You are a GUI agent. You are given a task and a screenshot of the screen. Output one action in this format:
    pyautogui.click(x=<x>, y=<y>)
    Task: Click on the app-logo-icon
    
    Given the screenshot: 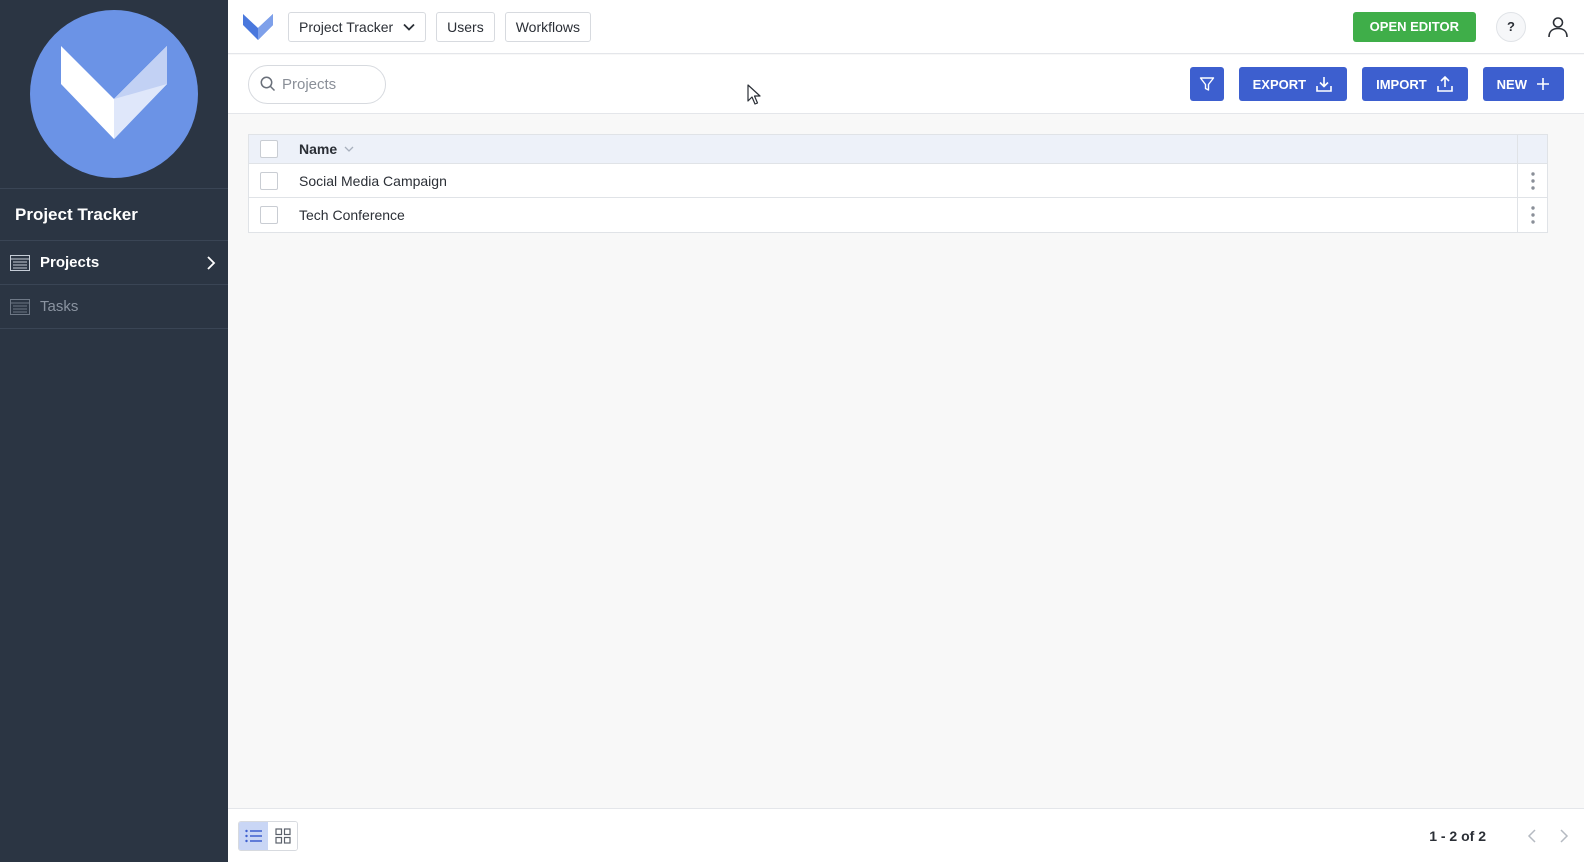 What is the action you would take?
    pyautogui.click(x=114, y=92)
    